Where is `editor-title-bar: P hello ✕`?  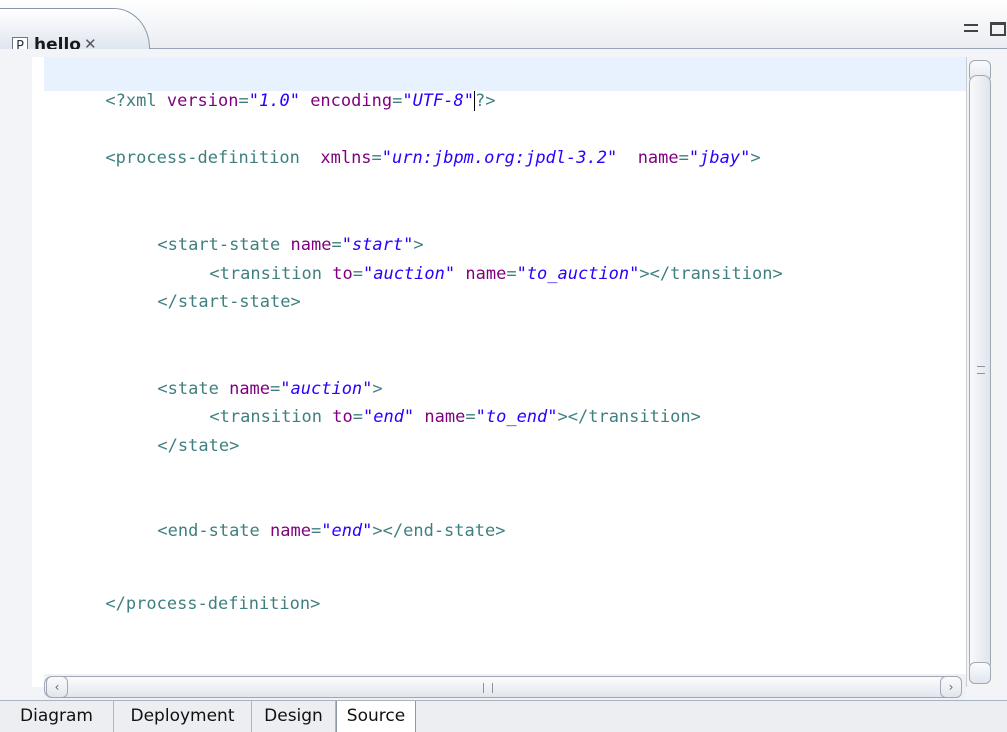
editor-title-bar: P hello ✕ is located at coordinates (503, 27).